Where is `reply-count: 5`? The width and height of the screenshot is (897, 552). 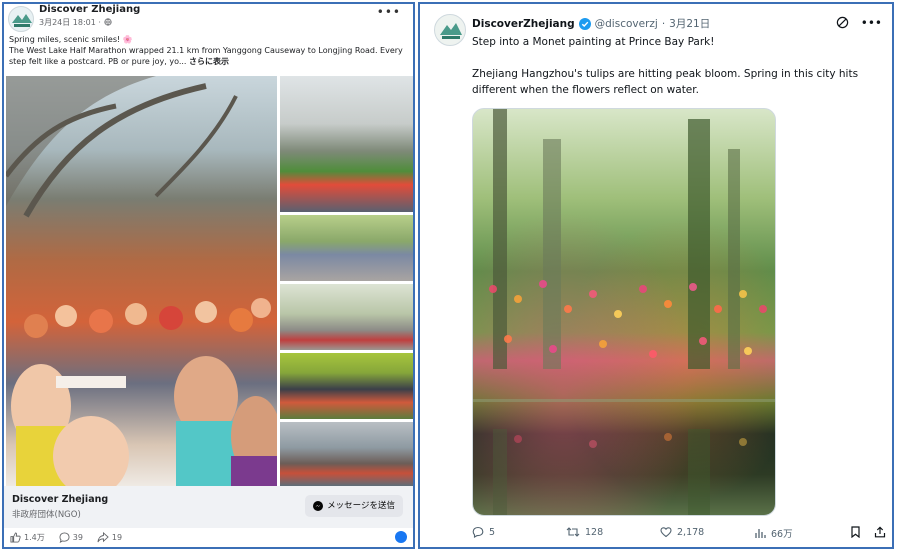 reply-count: 5 is located at coordinates (492, 532).